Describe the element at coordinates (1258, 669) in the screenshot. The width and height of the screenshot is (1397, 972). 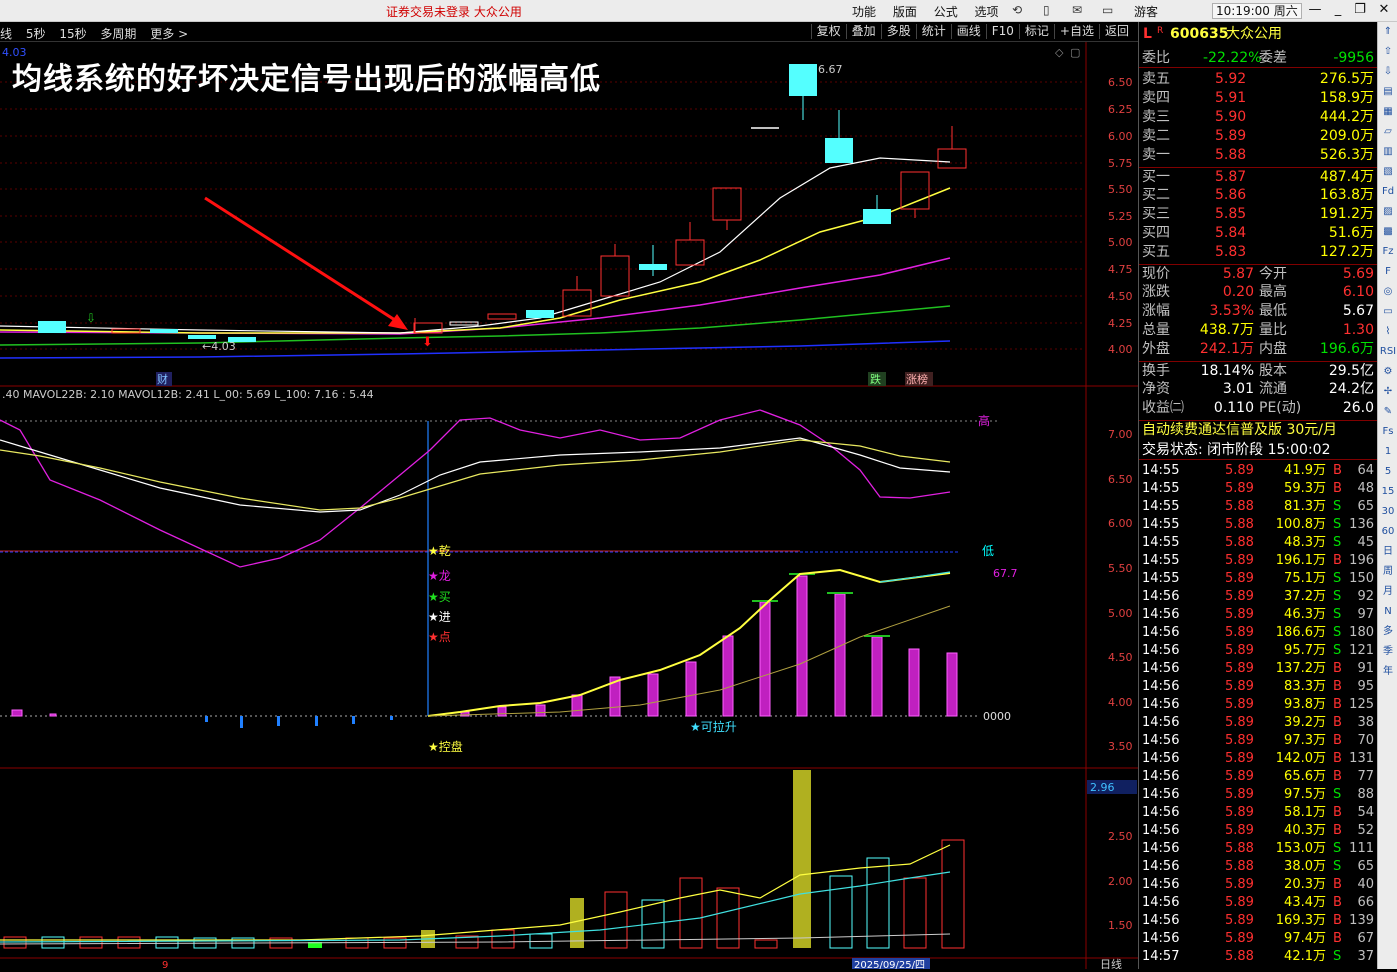
I see `tick-row: 14:56 5.89 137.2万 B 91` at that location.